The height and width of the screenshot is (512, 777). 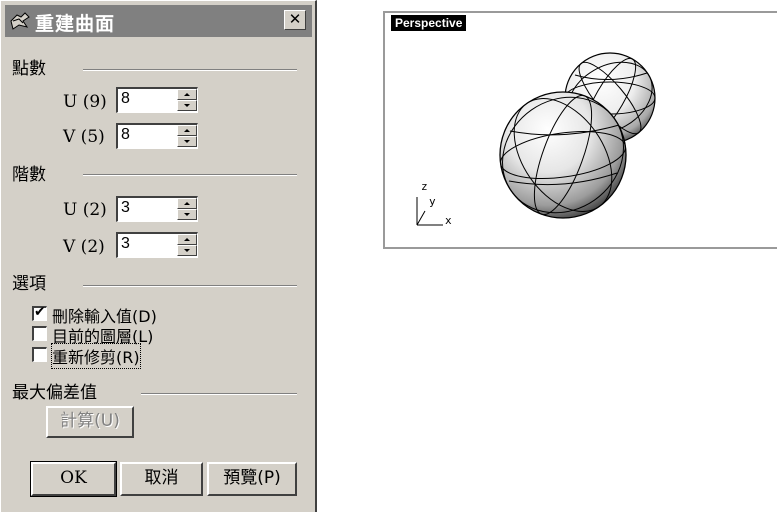 What do you see at coordinates (157, 209) in the screenshot?
I see `u-degree-spinner: 3` at bounding box center [157, 209].